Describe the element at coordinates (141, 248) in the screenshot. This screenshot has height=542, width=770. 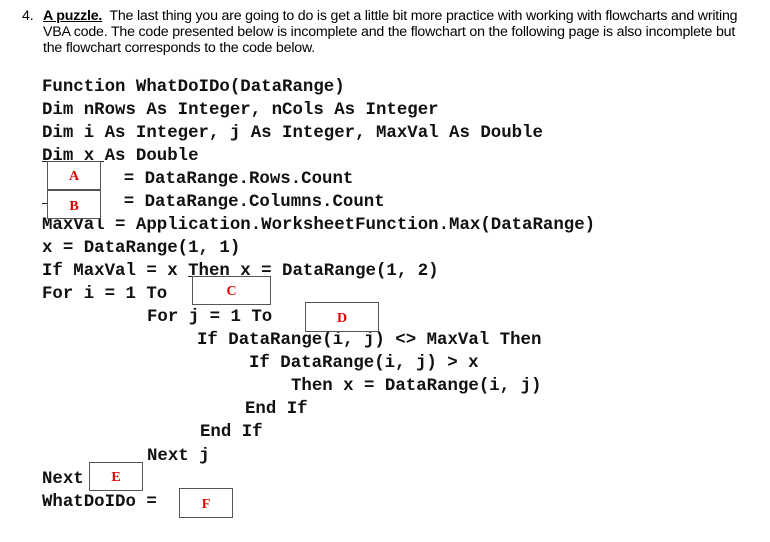
I see `code-line-x-init: x = DataRange(1, 1)` at that location.